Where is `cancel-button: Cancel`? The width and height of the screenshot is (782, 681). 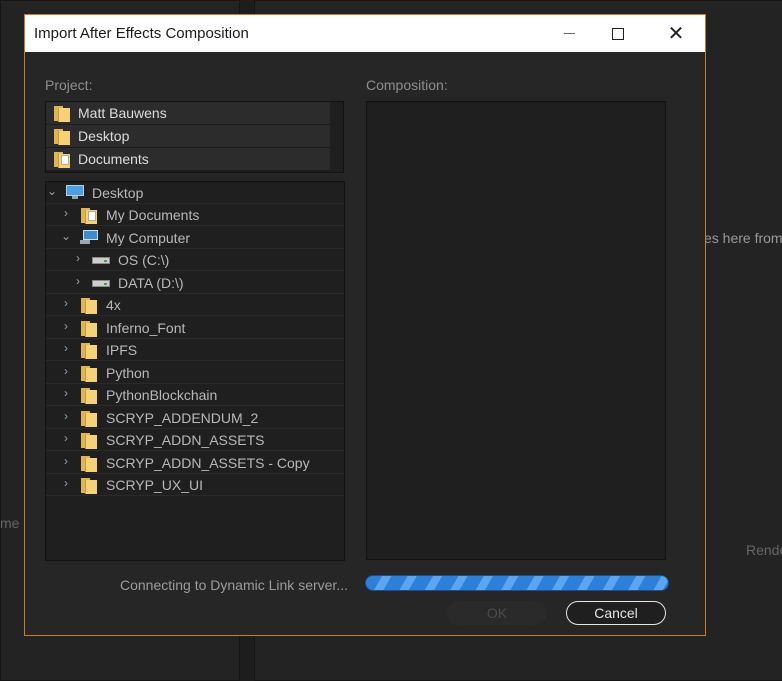 cancel-button: Cancel is located at coordinates (616, 613).